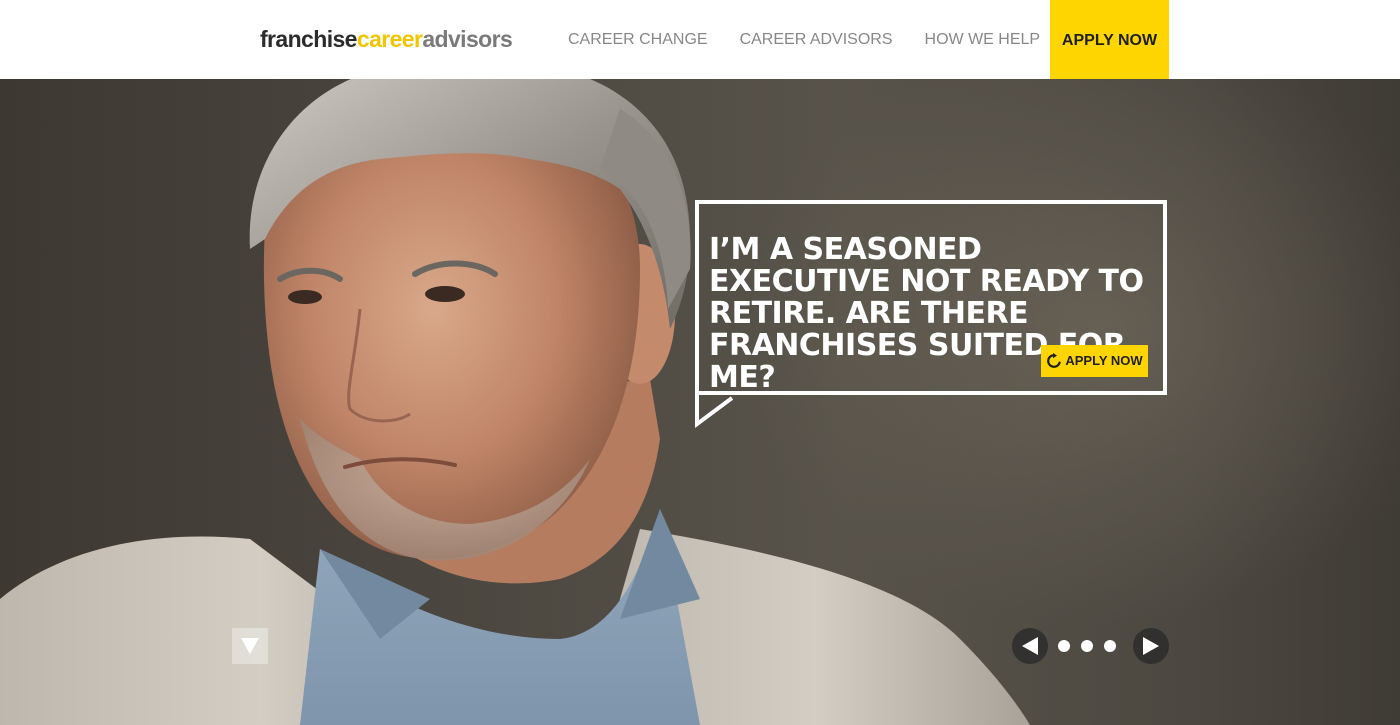 This screenshot has height=725, width=1400. Describe the element at coordinates (816, 39) in the screenshot. I see `nav-career-advisors: CAREER ADVISORS` at that location.